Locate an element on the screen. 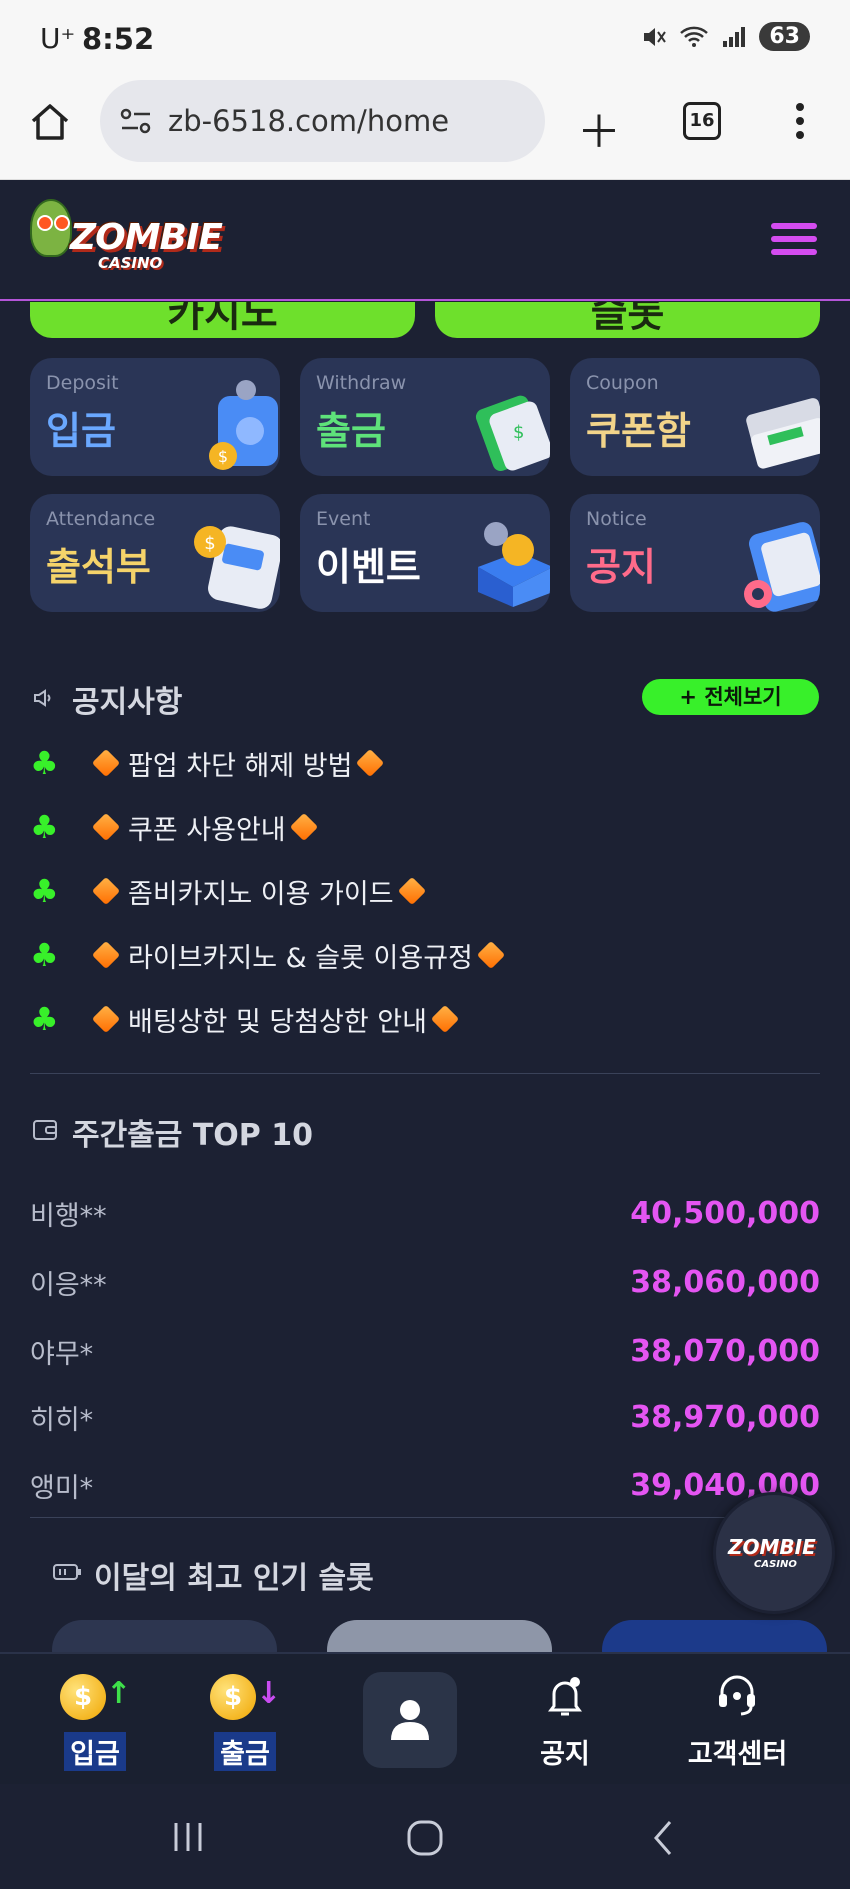 The width and height of the screenshot is (850, 1889). status-bar: U⁺ 8:52 63 is located at coordinates (425, 40).